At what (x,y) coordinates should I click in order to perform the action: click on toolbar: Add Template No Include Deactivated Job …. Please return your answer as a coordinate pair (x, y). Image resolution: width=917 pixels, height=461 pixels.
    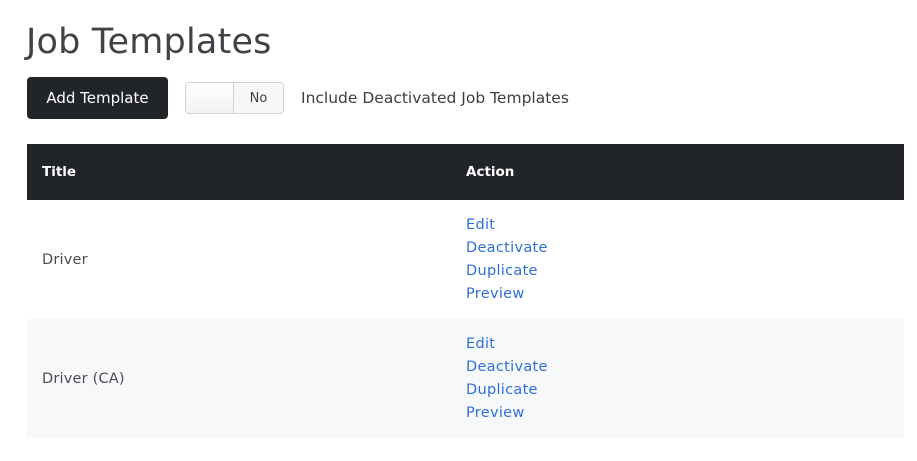
    Looking at the image, I should click on (298, 98).